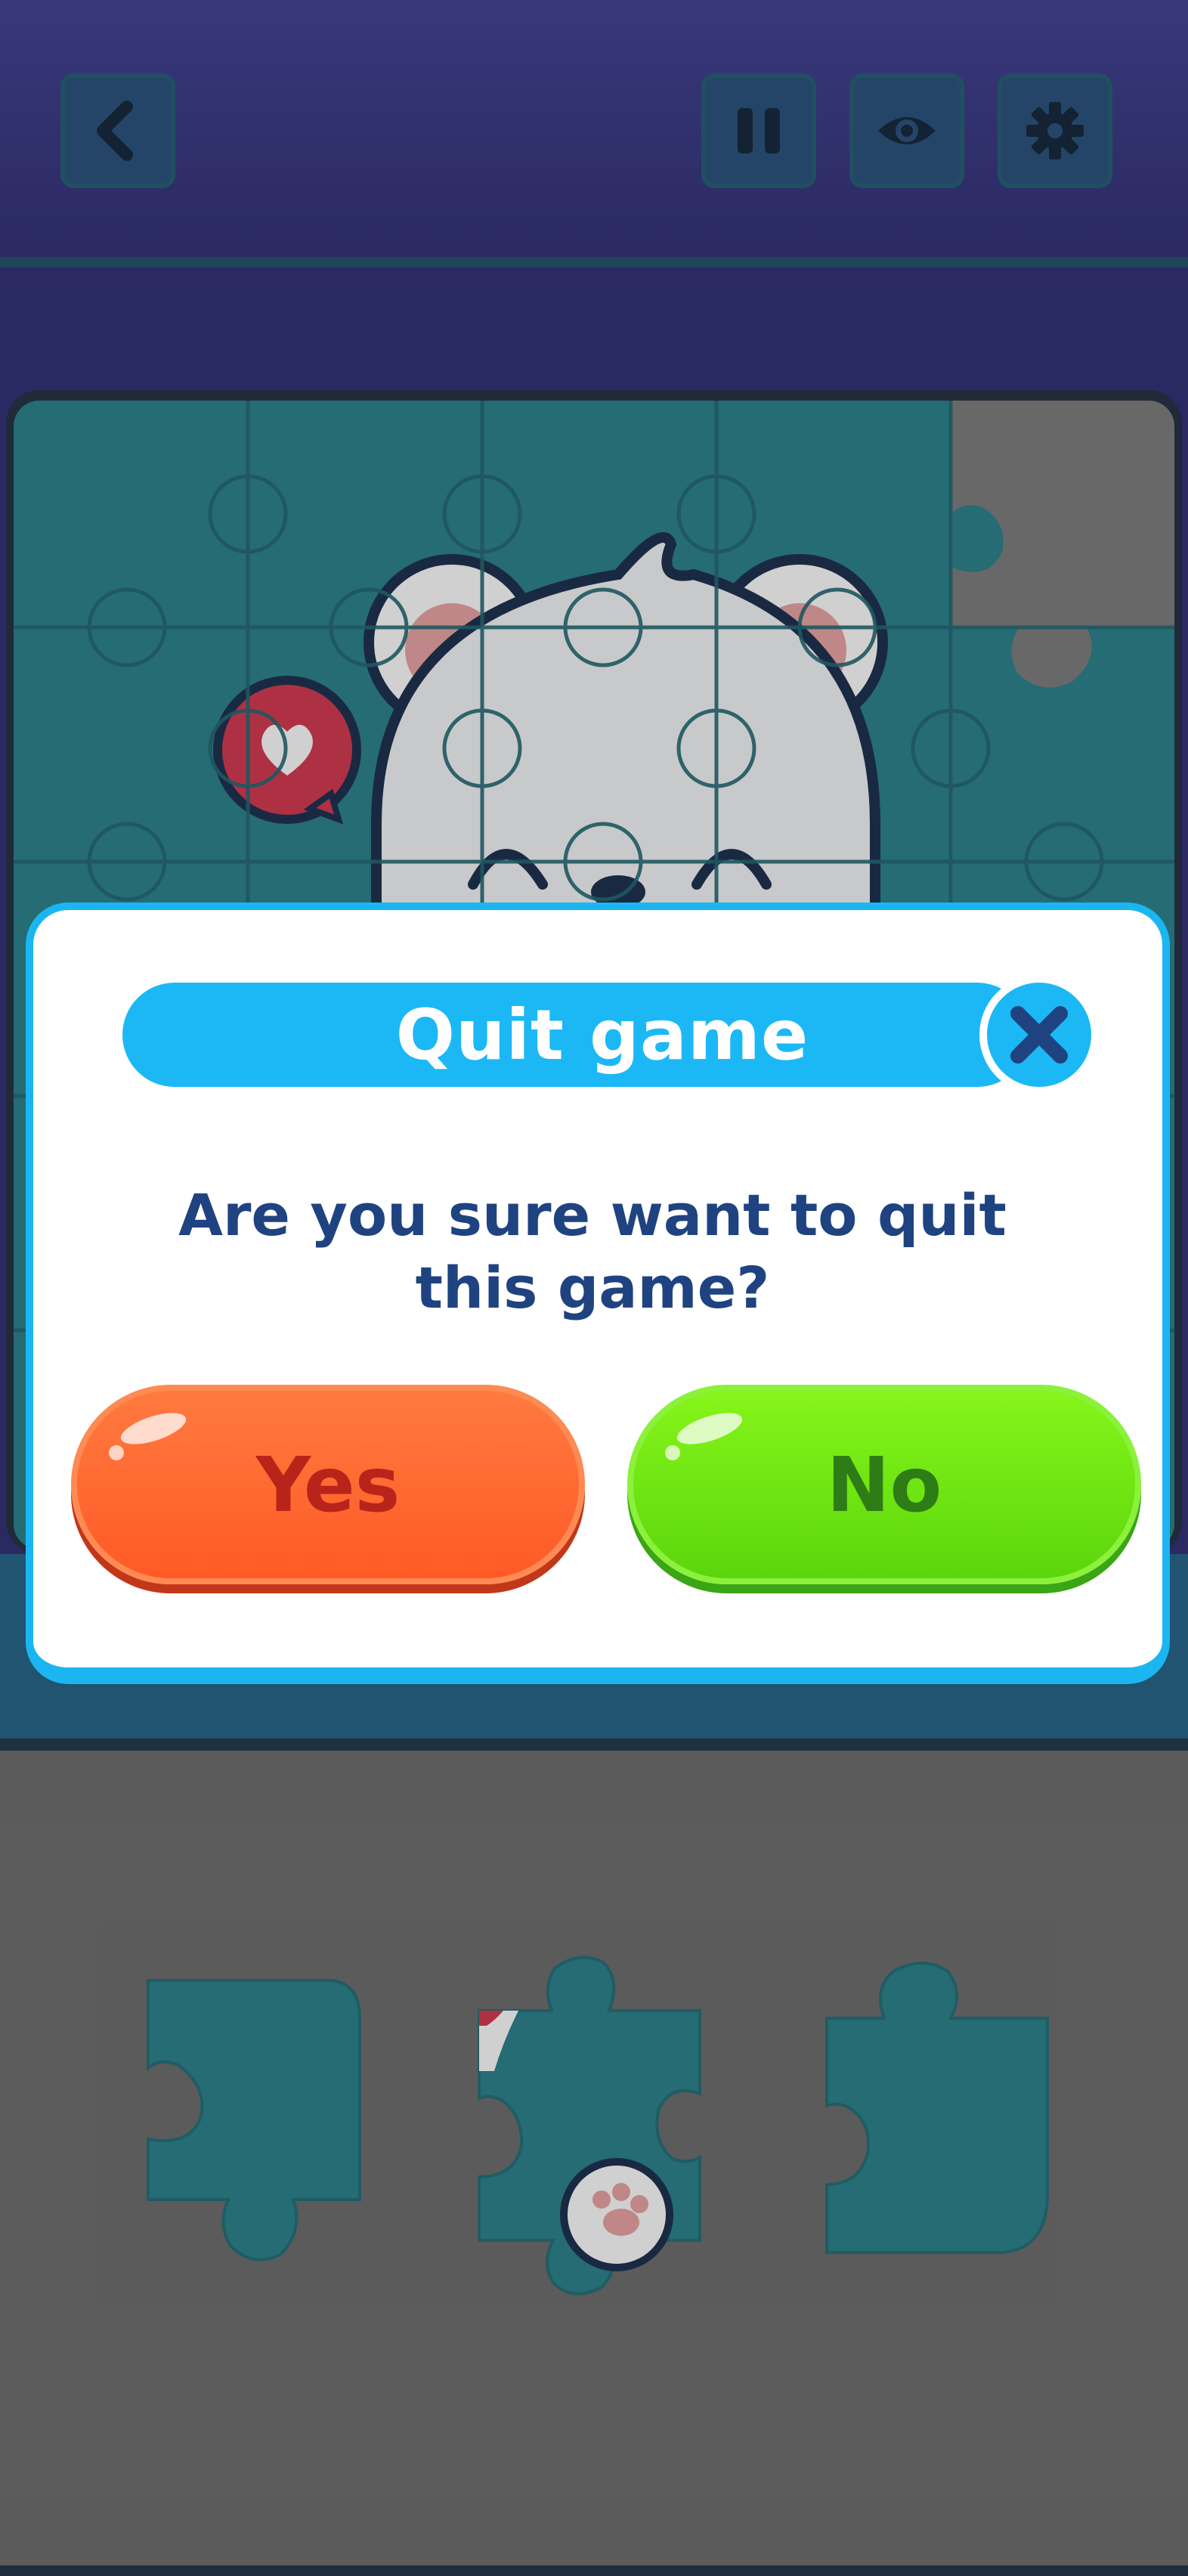 This screenshot has height=2576, width=1188. I want to click on yes-button-label: Yes, so click(328, 1484).